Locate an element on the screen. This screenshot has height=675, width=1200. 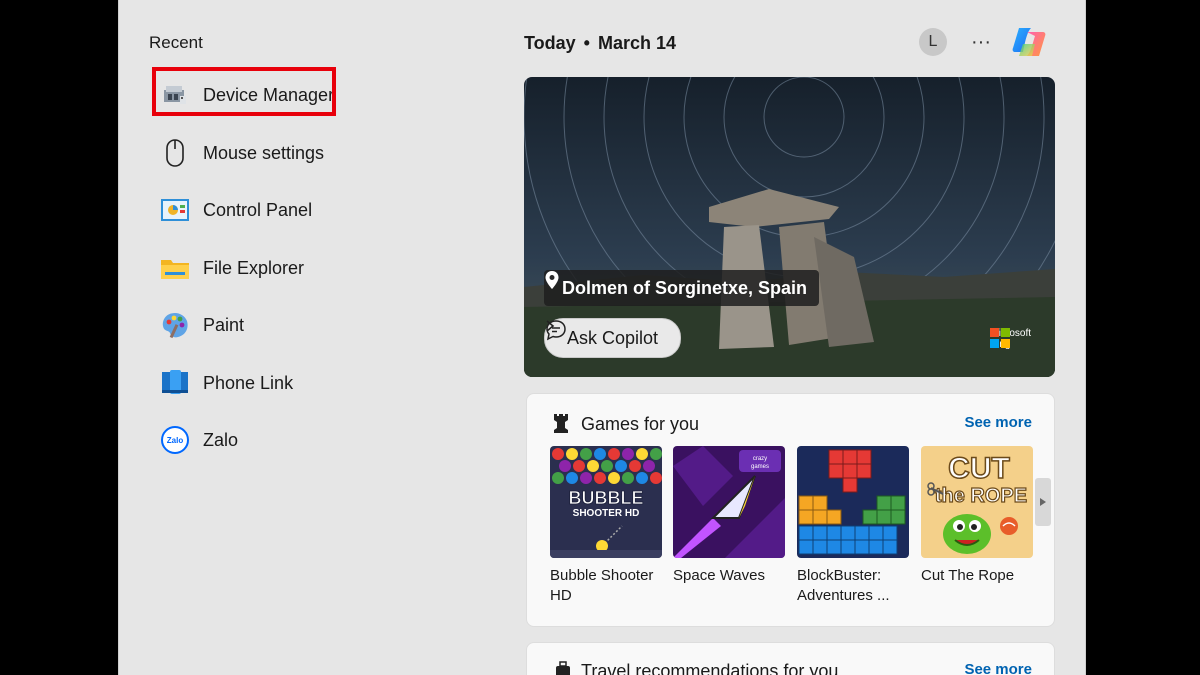
location-label: Dolmen of Sorginetxe, Spain is located at coordinates (685, 287).